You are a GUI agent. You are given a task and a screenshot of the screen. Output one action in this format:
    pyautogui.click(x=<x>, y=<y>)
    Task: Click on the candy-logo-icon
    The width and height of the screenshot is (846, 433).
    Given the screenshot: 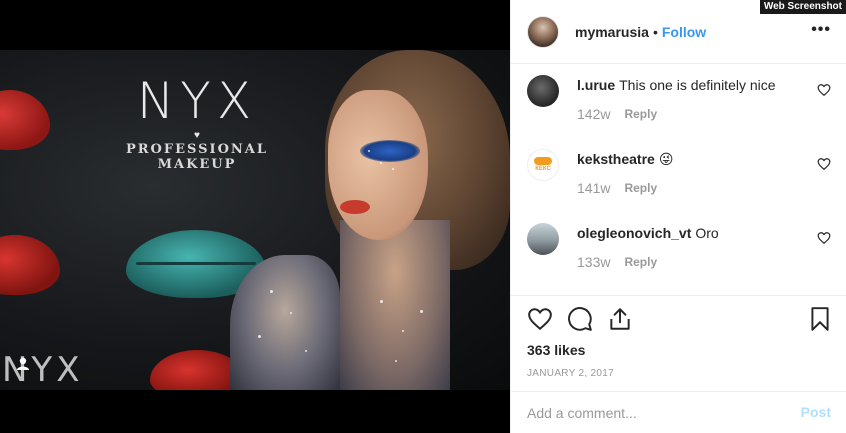 What is the action you would take?
    pyautogui.click(x=543, y=161)
    